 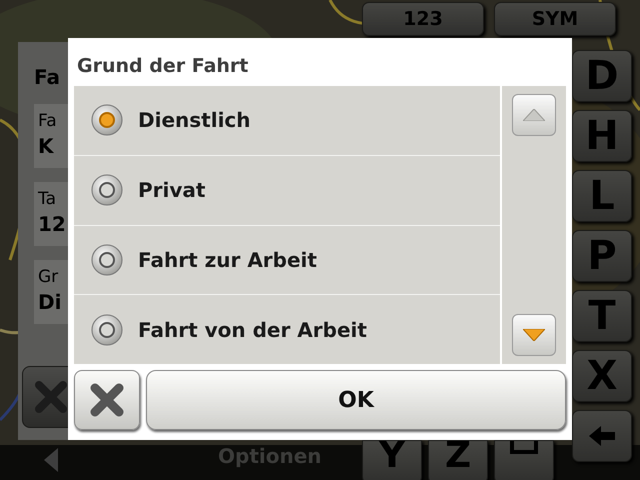 I want to click on down-arrow-icon, so click(x=534, y=335).